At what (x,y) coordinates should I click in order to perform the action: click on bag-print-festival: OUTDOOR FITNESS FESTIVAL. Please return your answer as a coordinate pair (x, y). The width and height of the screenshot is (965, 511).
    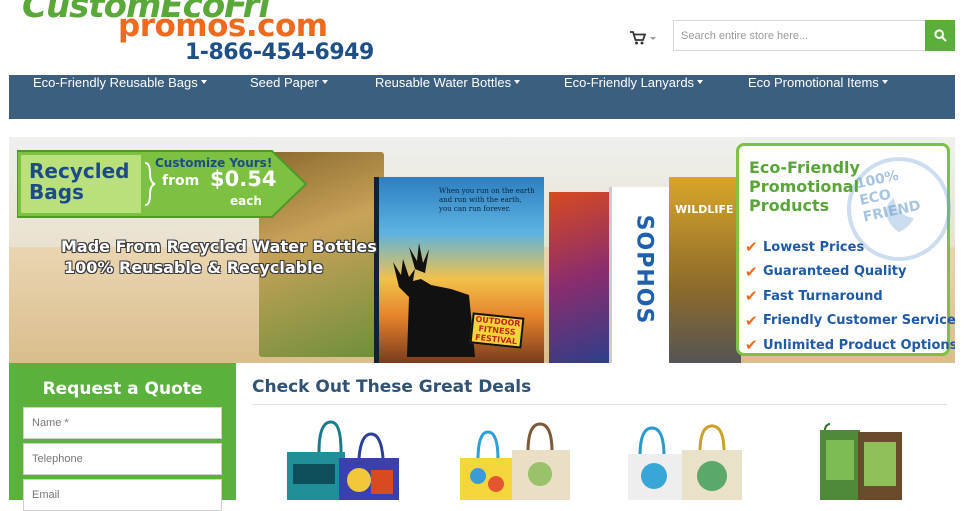
    Looking at the image, I should click on (497, 330).